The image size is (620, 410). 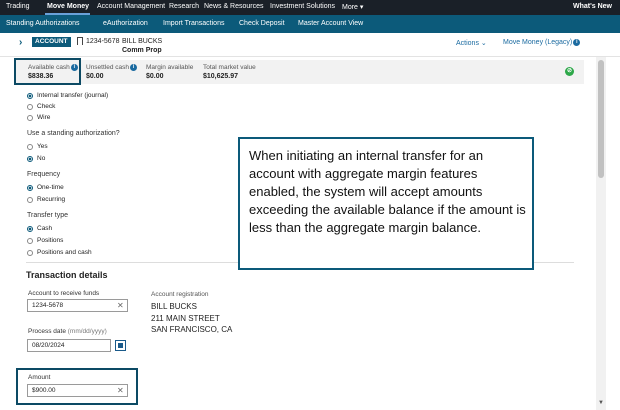 I want to click on move-money-legacy-link: Move Money (Legacy) i, so click(x=542, y=42).